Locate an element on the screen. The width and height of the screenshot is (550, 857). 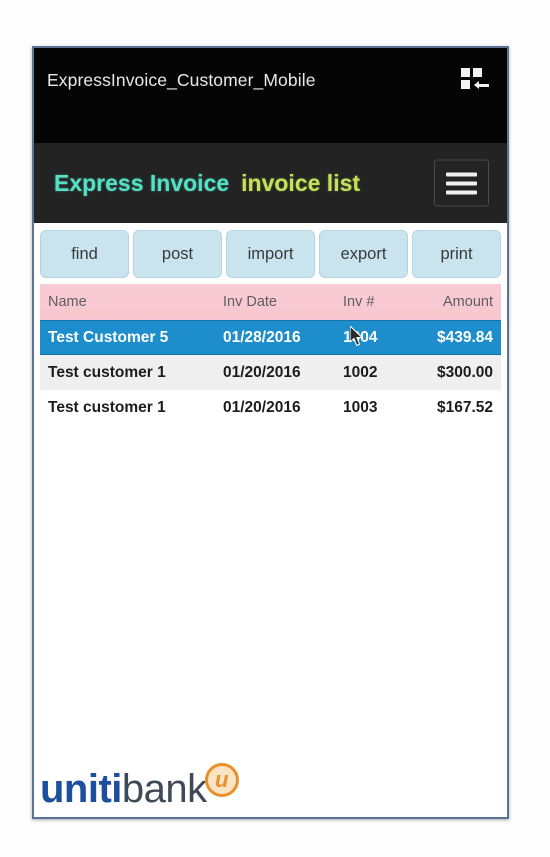
table-row: Test customer 1 01/20/2016 1003 $167.52 is located at coordinates (270, 407).